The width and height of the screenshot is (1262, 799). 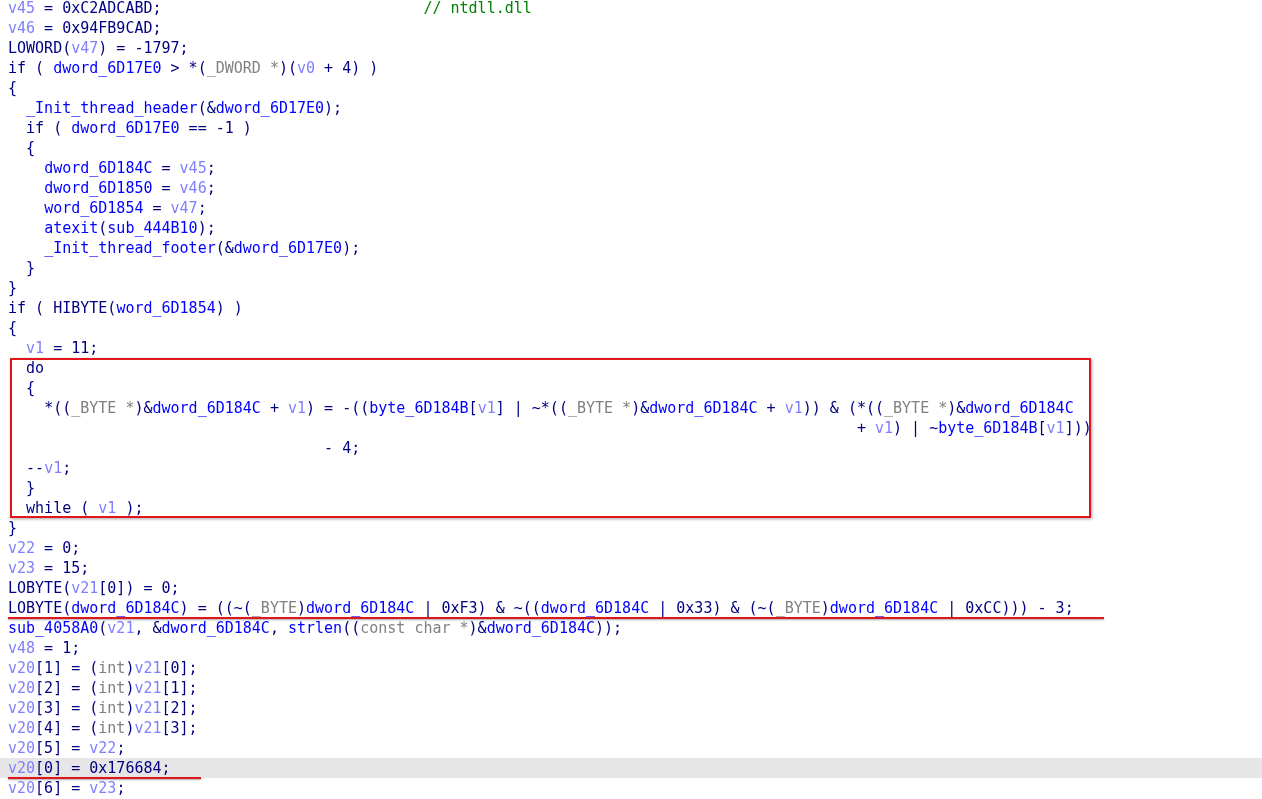 I want to click on code-text: *((_BYTE *)&dword_6D184C + v1) = -((byte_6D184B[v1] | ~*((_BYTE *)&dword_6D184C + v1)) & (*((_BYTE *)&dword_6D184C, so click(x=559, y=408).